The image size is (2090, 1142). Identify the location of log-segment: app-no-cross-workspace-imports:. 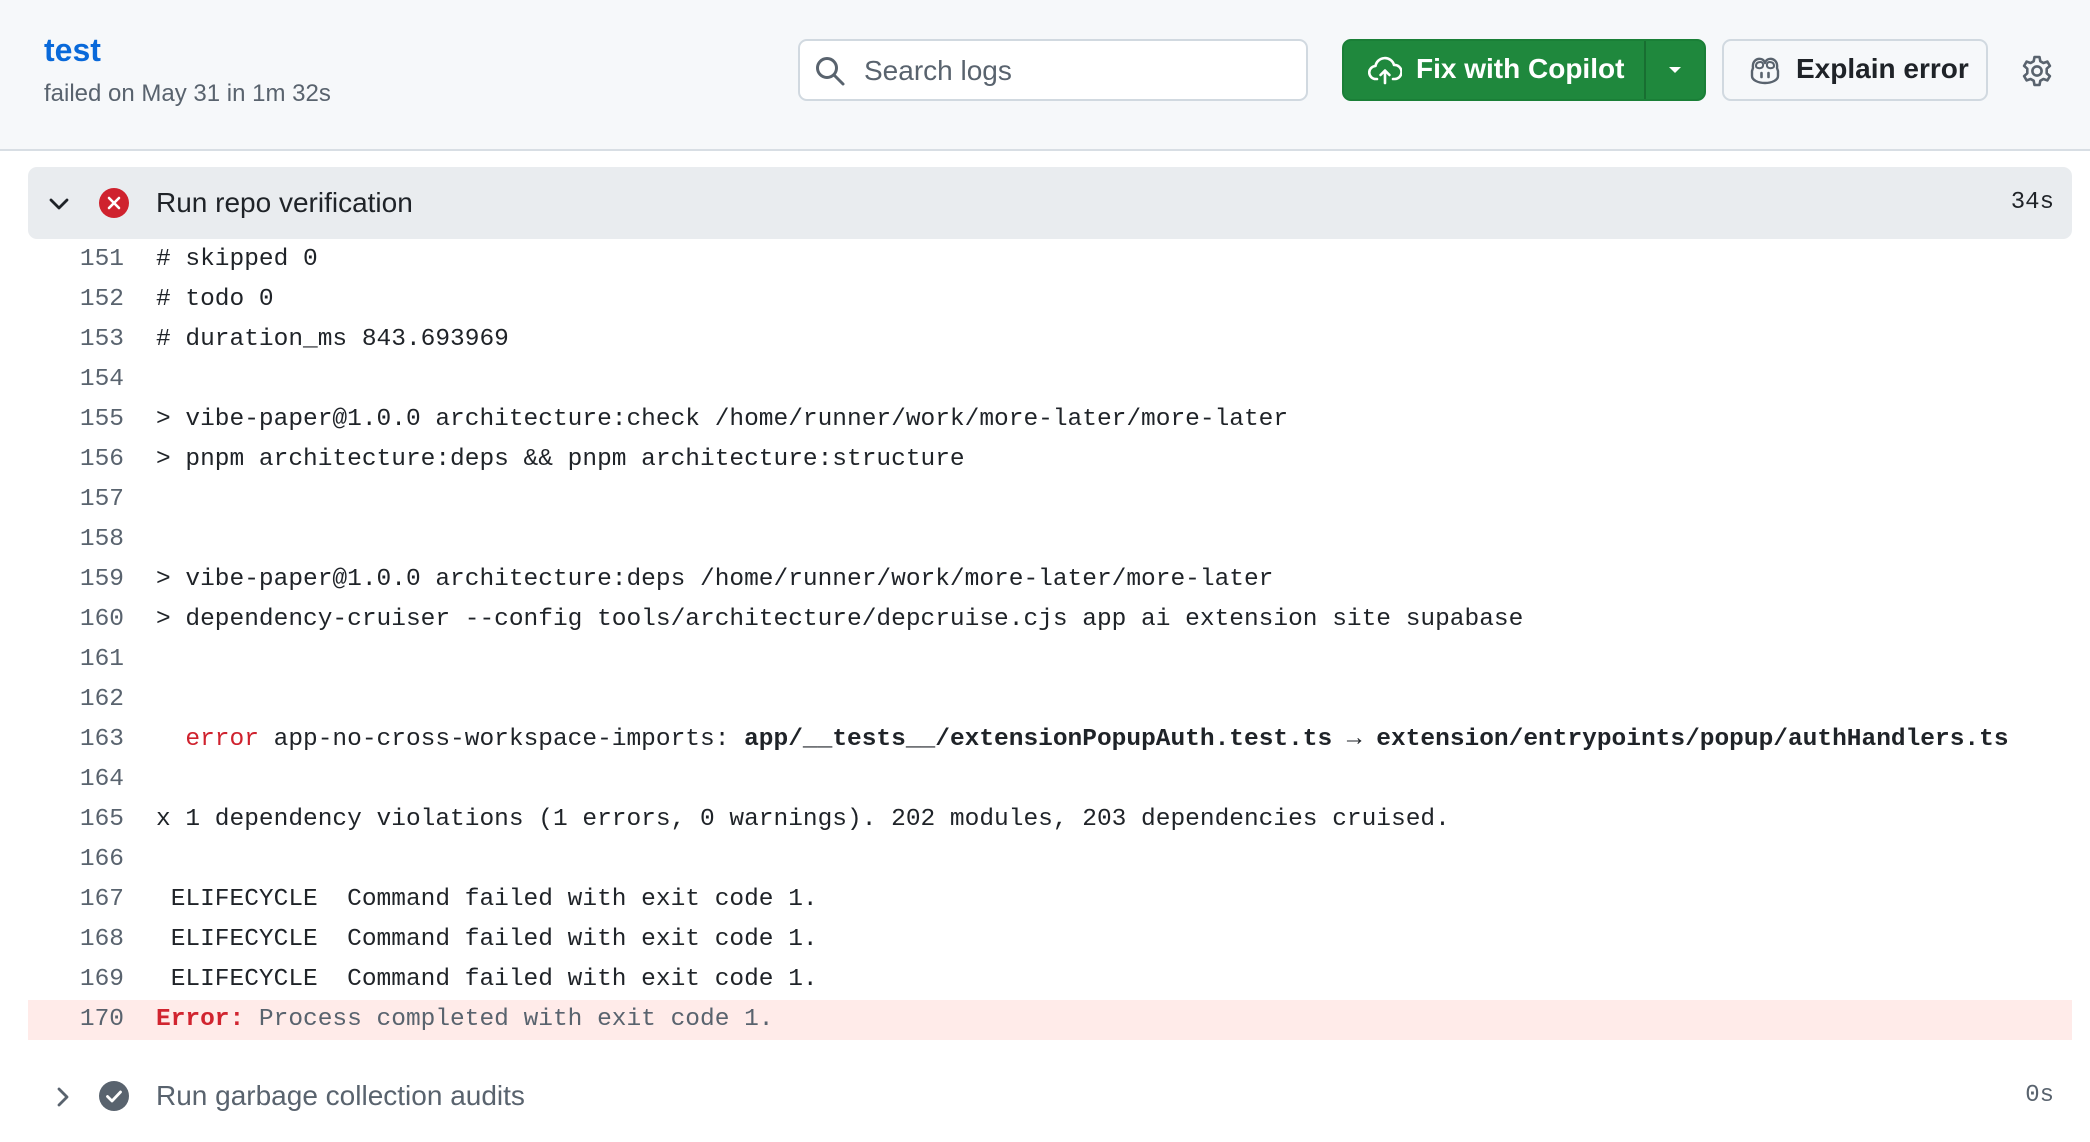
(501, 739).